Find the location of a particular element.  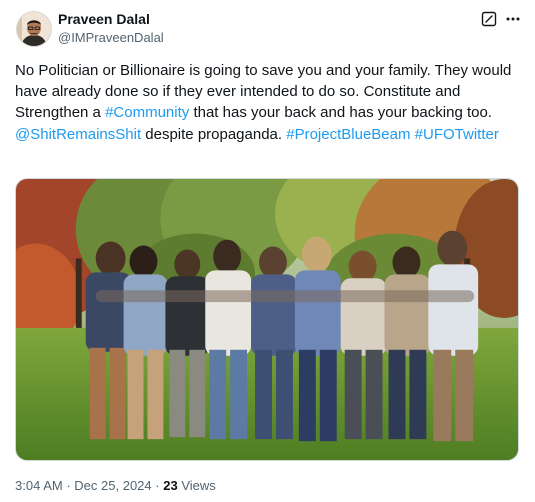

tweet-date: Dec 25, 2024 is located at coordinates (112, 485).